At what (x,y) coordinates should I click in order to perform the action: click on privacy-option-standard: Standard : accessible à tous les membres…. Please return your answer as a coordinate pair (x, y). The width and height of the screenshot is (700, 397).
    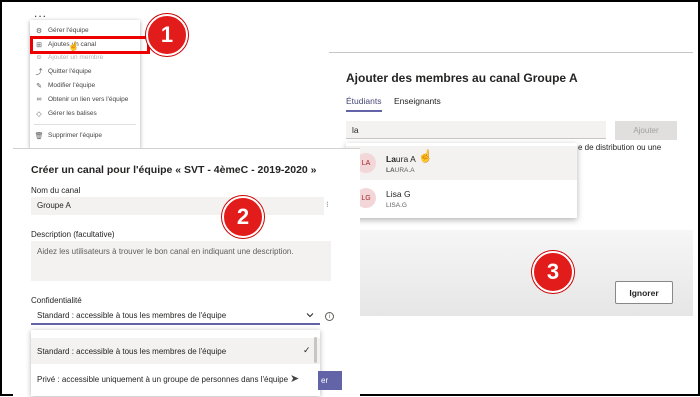
    Looking at the image, I should click on (175, 351).